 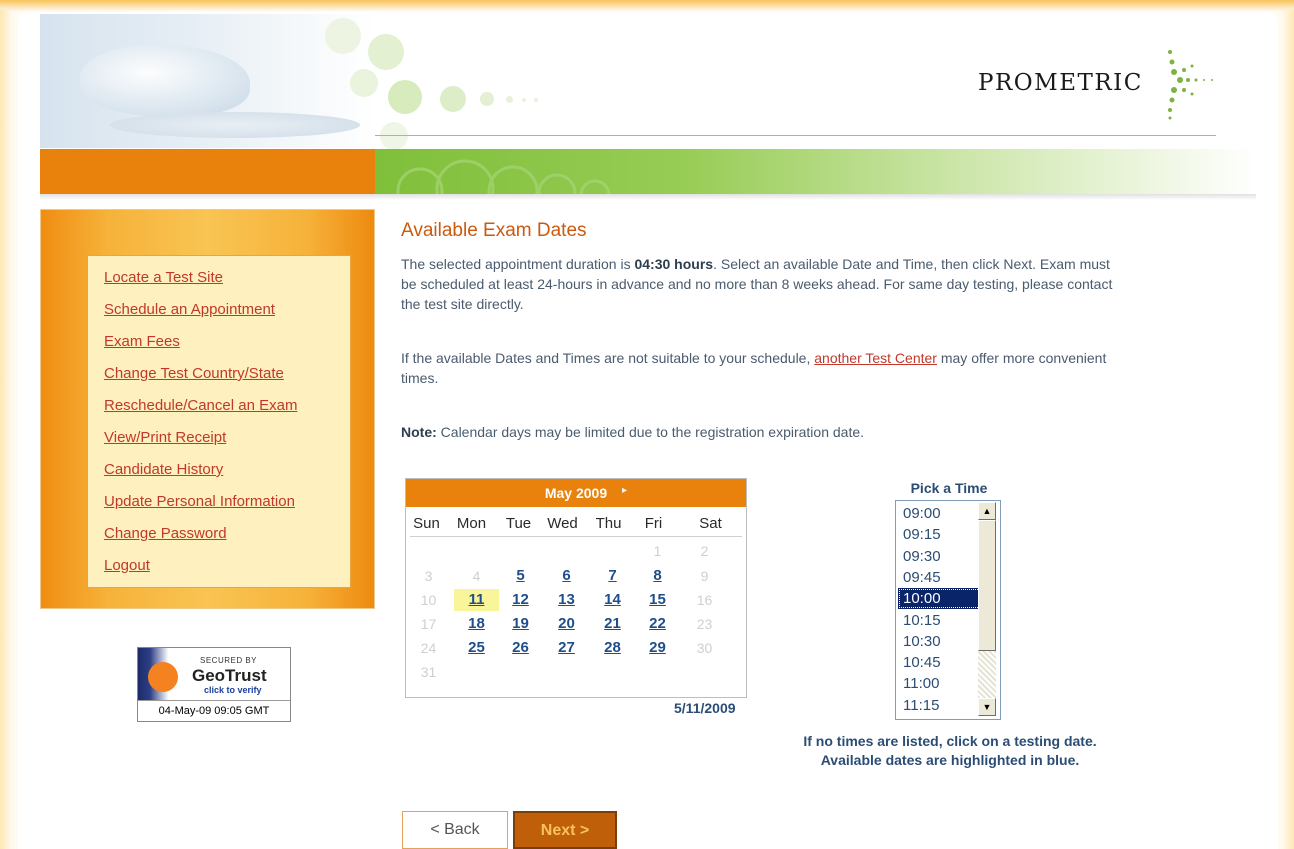 What do you see at coordinates (987, 585) in the screenshot?
I see `scroll-thumb` at bounding box center [987, 585].